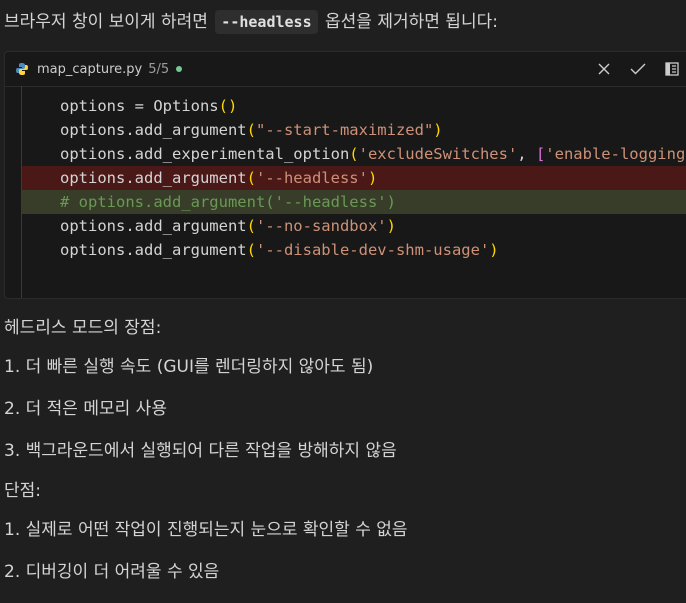 This screenshot has height=603, width=686. What do you see at coordinates (354, 202) in the screenshot?
I see `code-line-inserted: # options.add_argument('--headless')` at bounding box center [354, 202].